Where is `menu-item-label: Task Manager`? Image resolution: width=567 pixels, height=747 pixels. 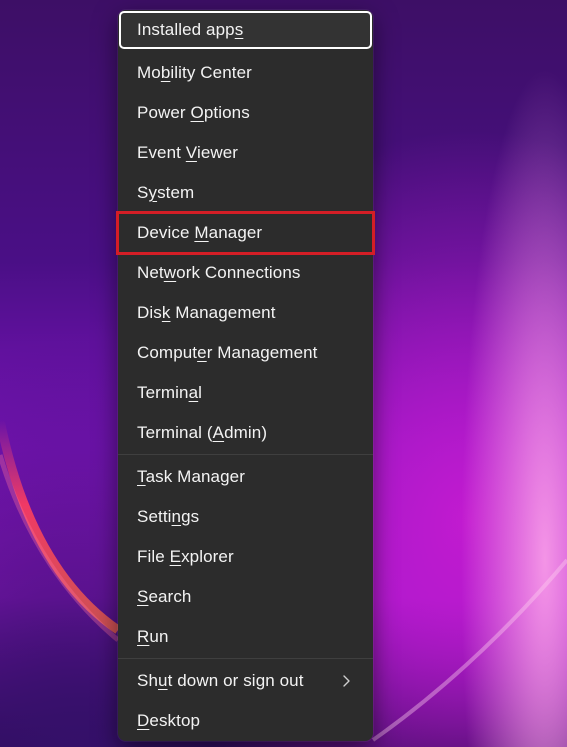 menu-item-label: Task Manager is located at coordinates (191, 476).